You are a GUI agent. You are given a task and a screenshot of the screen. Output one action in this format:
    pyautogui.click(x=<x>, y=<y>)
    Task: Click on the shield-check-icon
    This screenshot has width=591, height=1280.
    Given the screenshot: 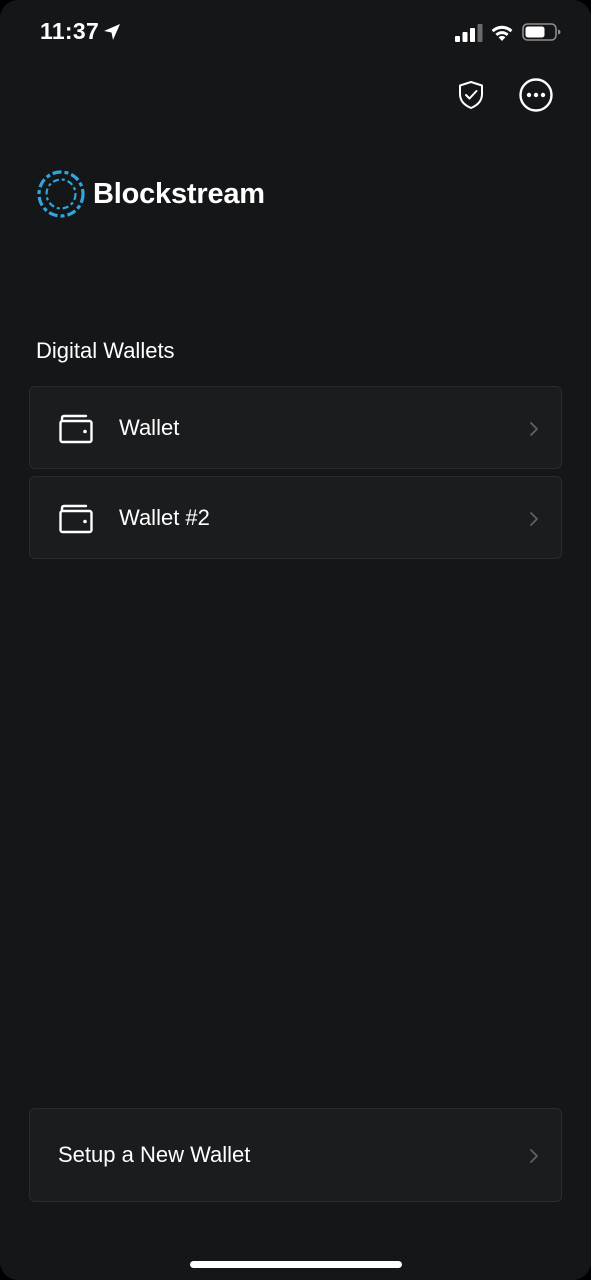 What is the action you would take?
    pyautogui.click(x=471, y=95)
    